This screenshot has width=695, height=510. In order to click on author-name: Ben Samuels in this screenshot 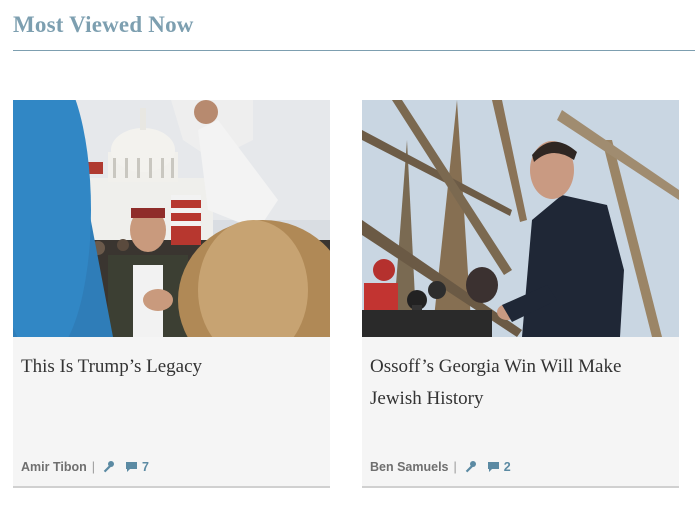, I will do `click(409, 467)`.